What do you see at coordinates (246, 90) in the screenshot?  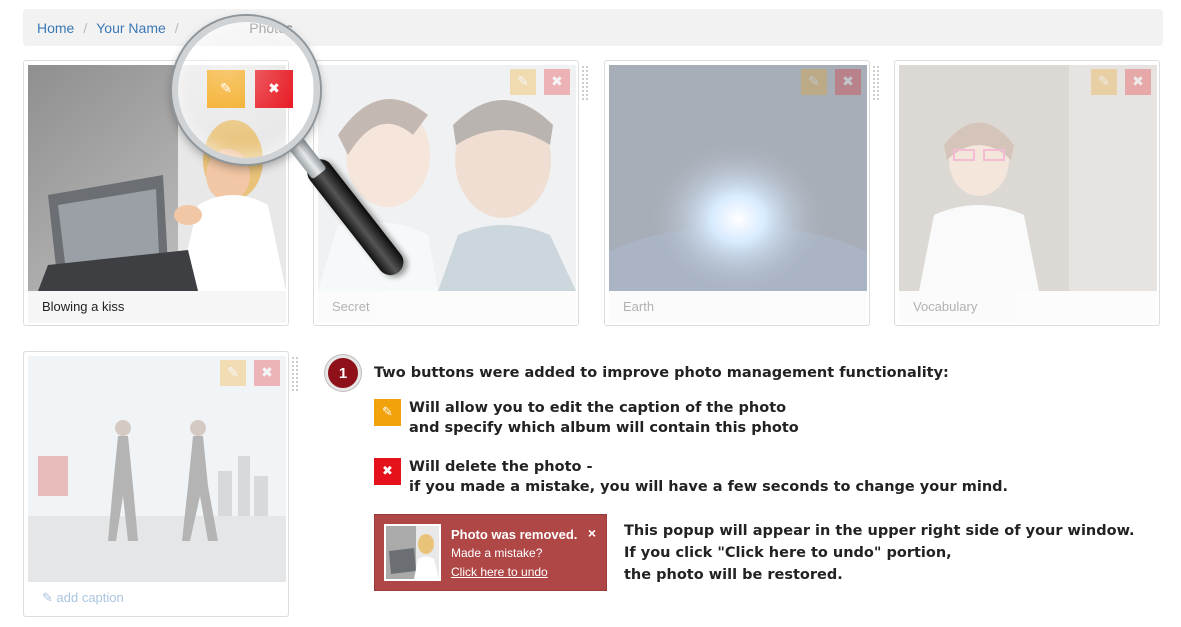 I see `magnifier-lens-icon` at bounding box center [246, 90].